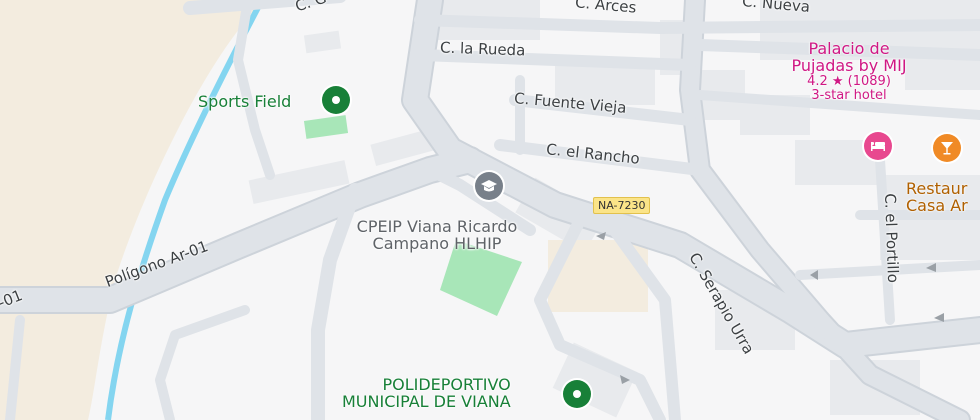  What do you see at coordinates (437, 226) in the screenshot?
I see `school-name-line1: CPEIP Viana Ricardo` at bounding box center [437, 226].